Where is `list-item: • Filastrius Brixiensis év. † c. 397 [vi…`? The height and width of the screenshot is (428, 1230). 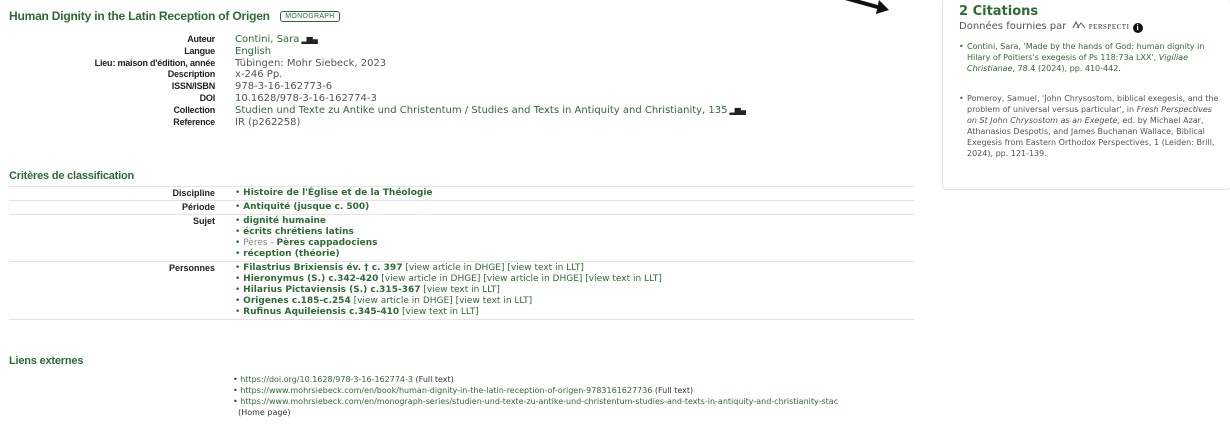 list-item: • Filastrius Brixiensis év. † c. 397 [vi… is located at coordinates (409, 268).